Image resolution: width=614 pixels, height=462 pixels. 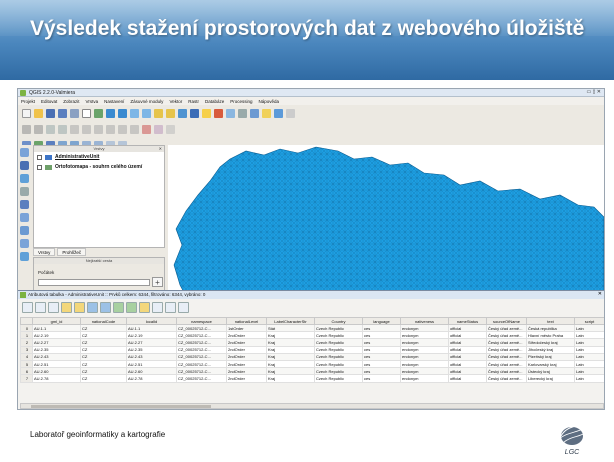 I want to click on csv-icon, so click(x=24, y=217).